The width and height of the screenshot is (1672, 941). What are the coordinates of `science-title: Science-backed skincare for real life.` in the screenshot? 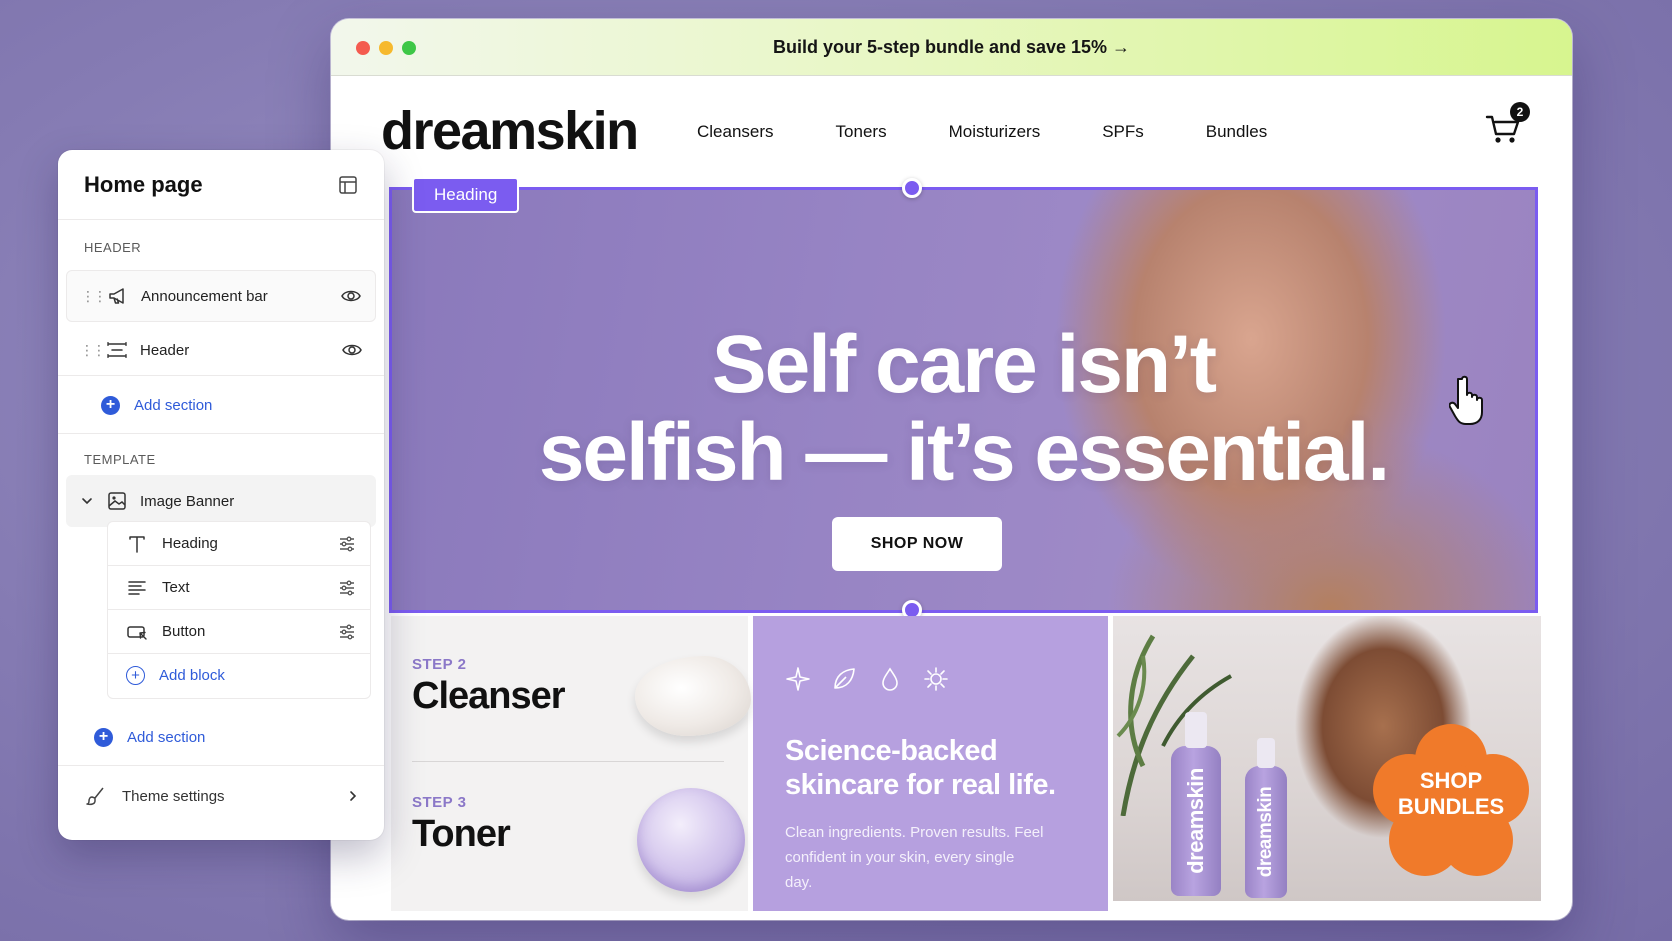 It's located at (920, 768).